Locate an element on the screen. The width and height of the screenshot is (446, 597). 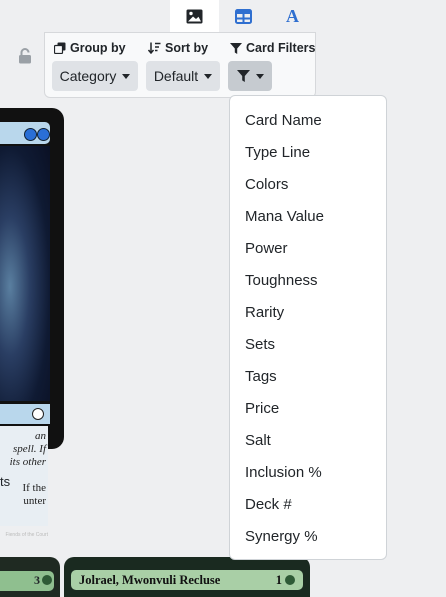
card-title-bar: 3 is located at coordinates (27, 581).